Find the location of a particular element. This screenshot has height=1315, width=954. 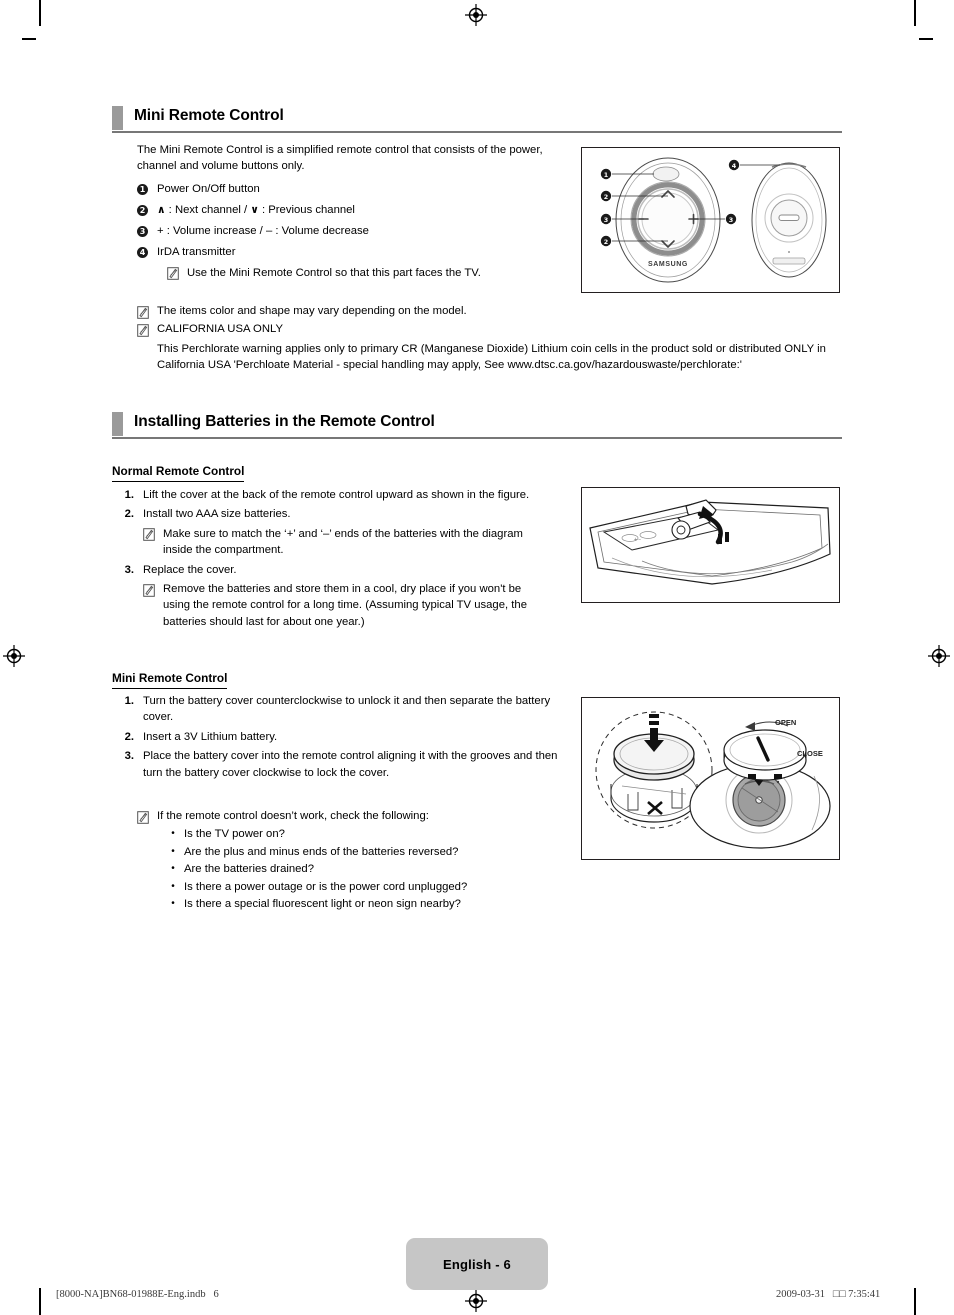

figure-normal-remote-battery: + − is located at coordinates (710, 545).